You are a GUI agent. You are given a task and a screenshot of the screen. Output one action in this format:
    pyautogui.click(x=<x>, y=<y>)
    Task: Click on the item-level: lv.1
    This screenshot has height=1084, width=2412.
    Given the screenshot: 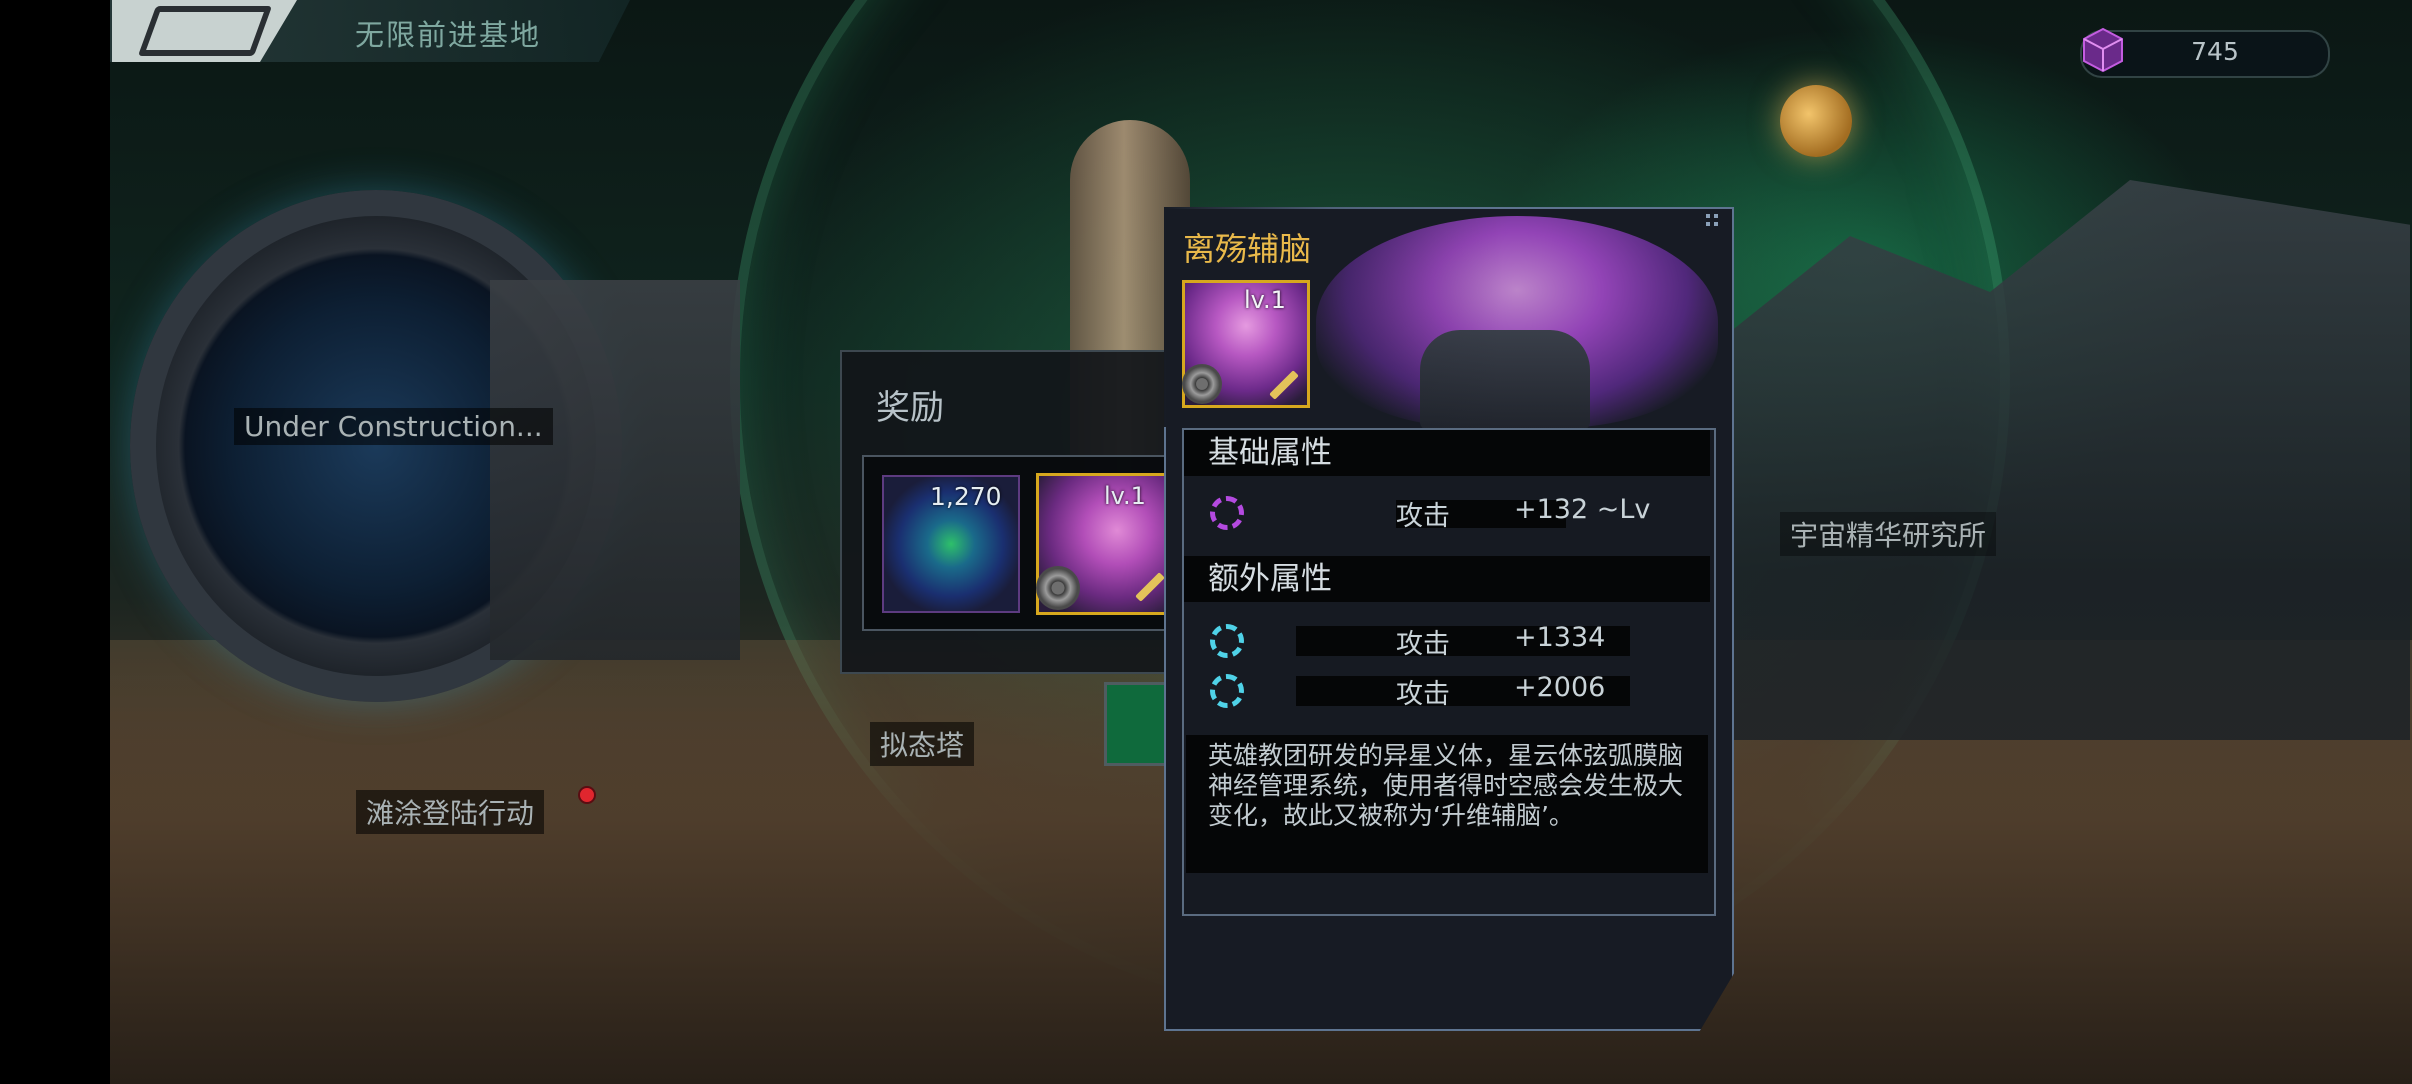 What is the action you would take?
    pyautogui.click(x=1265, y=300)
    